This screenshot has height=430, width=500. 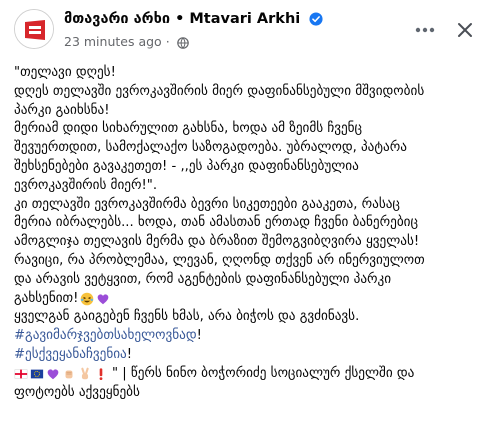 I want to click on hashtag-line: #ესქვეყანაჩვენია!, so click(x=253, y=355).